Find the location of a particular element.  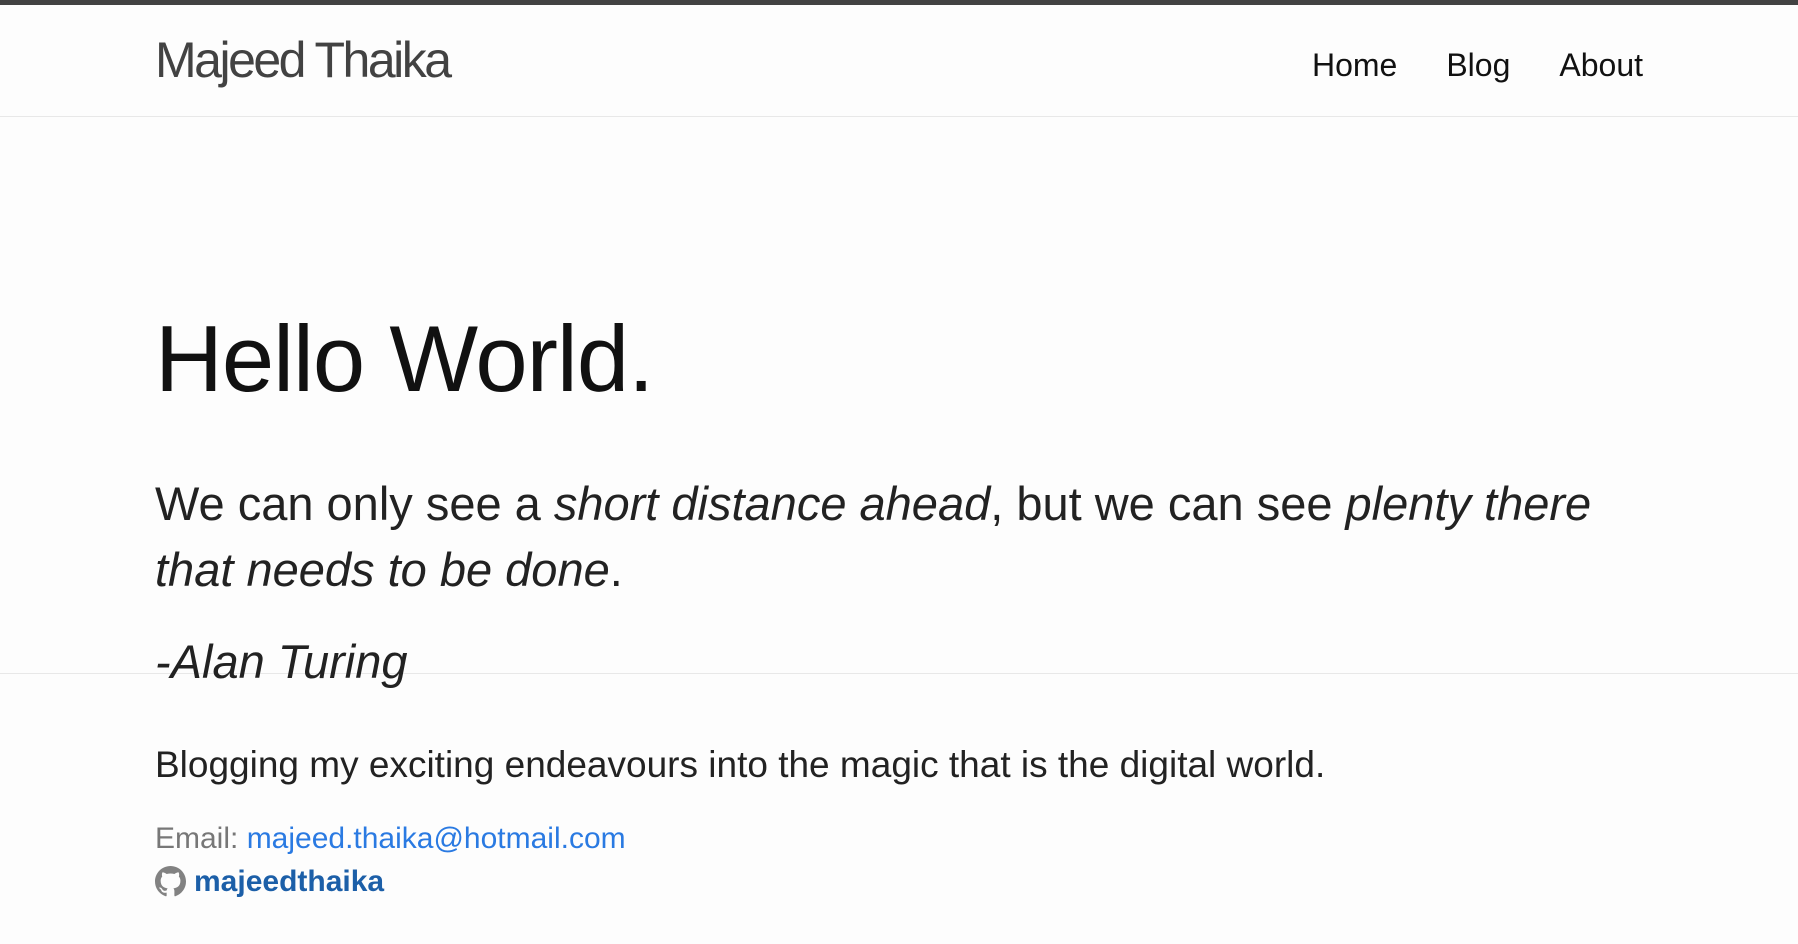

nav-blog-link: Blog is located at coordinates (1478, 65).